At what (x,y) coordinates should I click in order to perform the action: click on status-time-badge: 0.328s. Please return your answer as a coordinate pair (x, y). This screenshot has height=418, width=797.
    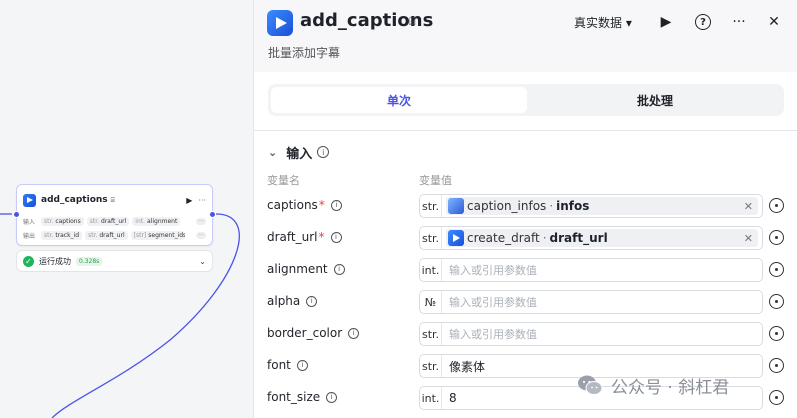
    Looking at the image, I should click on (89, 261).